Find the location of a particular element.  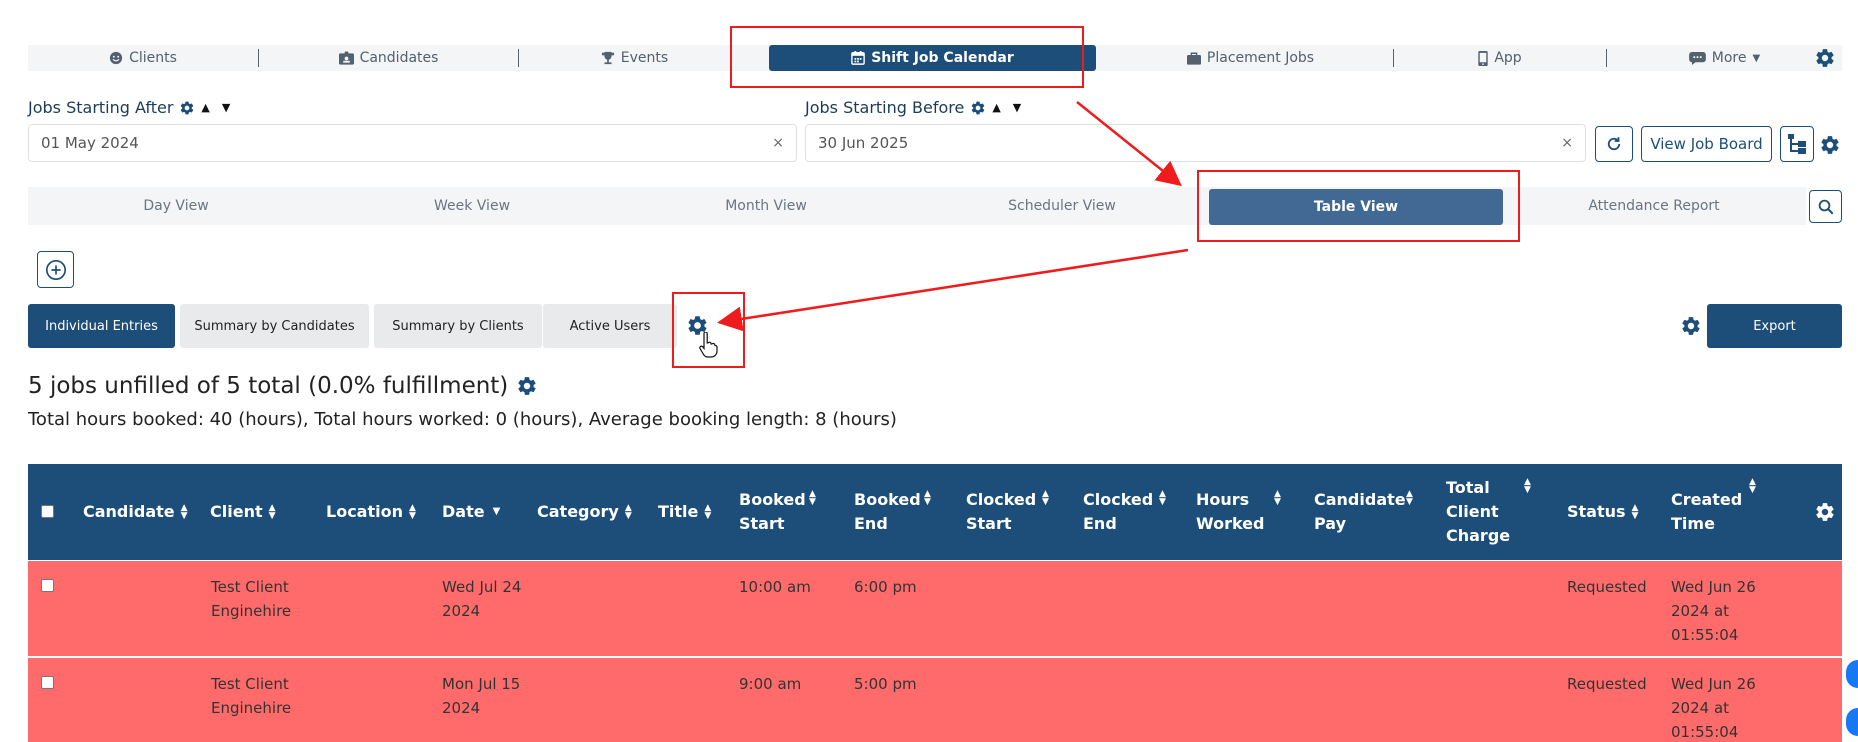

column-status: Status ▲ ▼ is located at coordinates (1602, 512).